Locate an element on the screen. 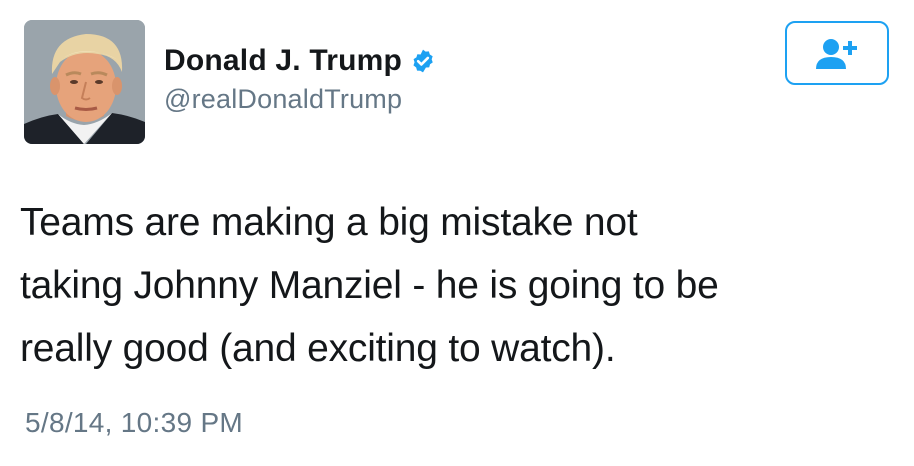 The height and width of the screenshot is (466, 914). avatar is located at coordinates (84, 82).